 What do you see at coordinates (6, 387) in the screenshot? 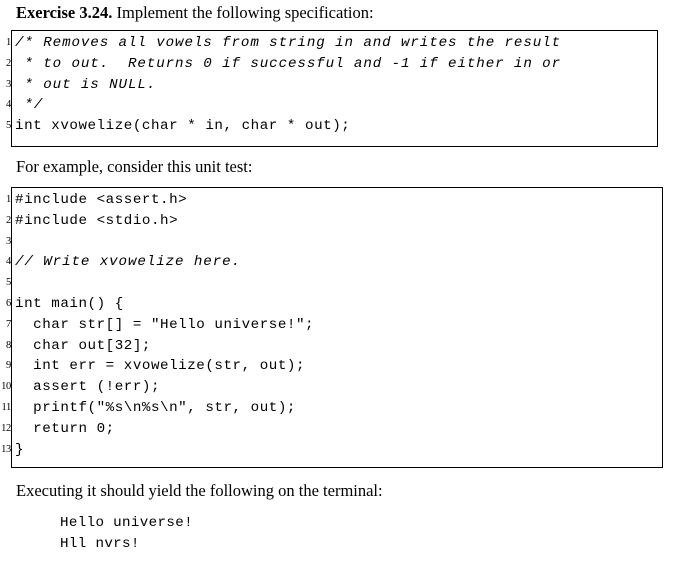
I see `line-number: 10` at bounding box center [6, 387].